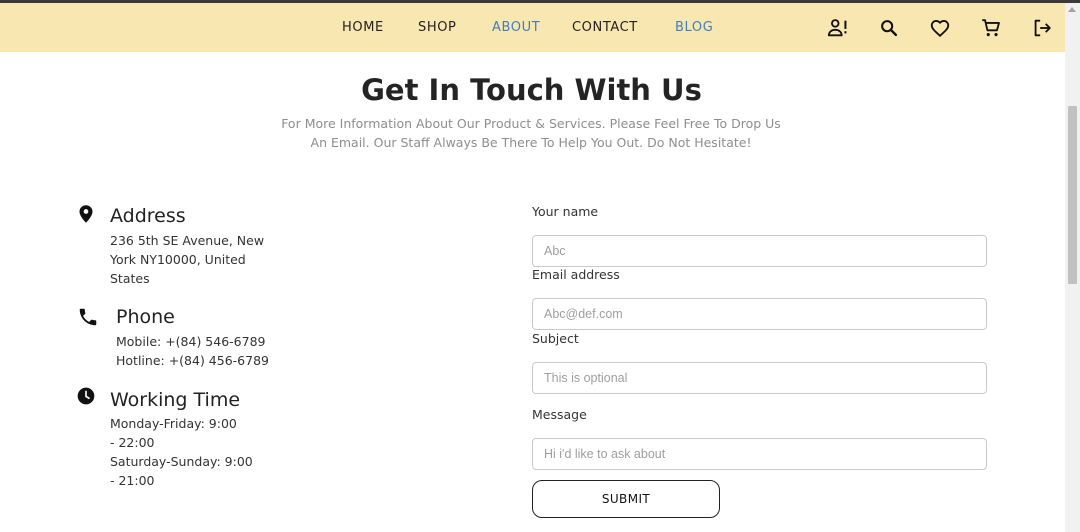 This screenshot has width=1080, height=532. I want to click on nav-contact-link: CONTACT, so click(605, 27).